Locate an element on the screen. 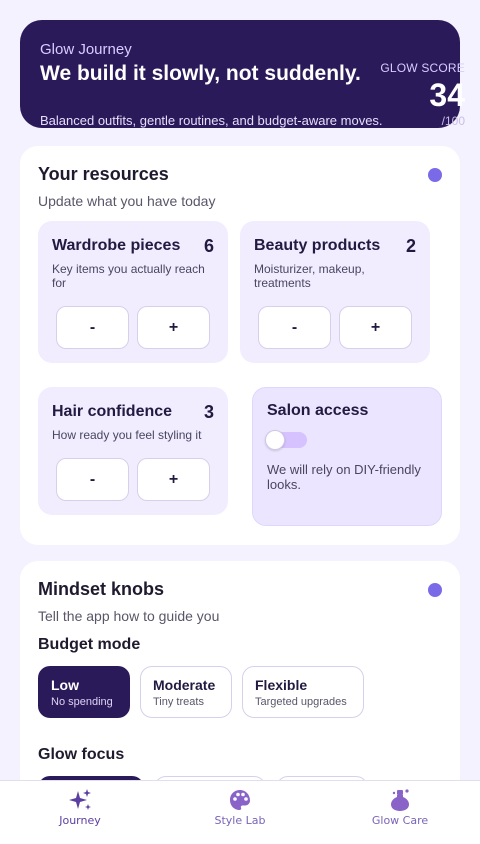  nav-item-glow-care: Glow Care is located at coordinates (400, 812).